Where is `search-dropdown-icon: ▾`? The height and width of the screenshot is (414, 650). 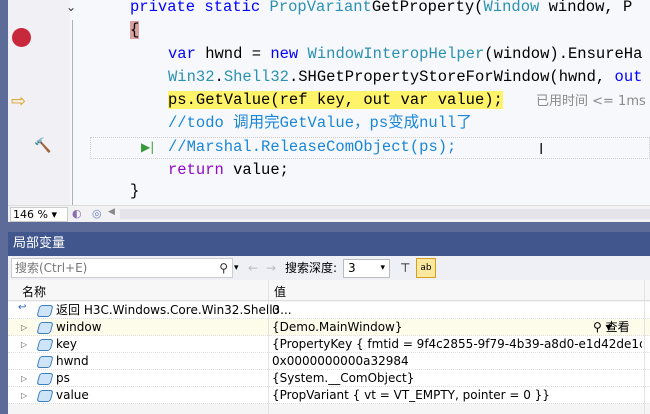 search-dropdown-icon: ▾ is located at coordinates (236, 268).